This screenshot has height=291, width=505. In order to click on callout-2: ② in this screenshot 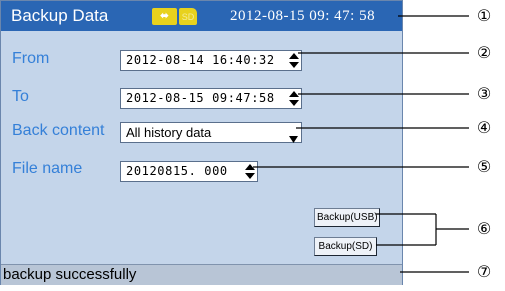, I will do `click(484, 52)`.